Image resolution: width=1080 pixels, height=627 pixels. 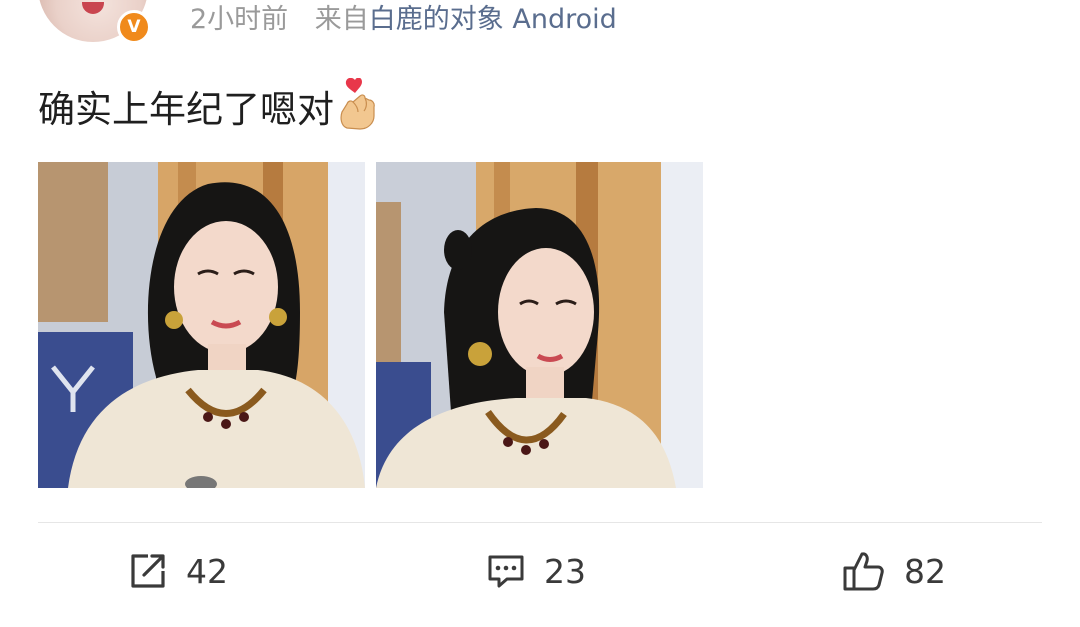 I want to click on post-source-name: 白鹿的对象, so click(x=436, y=19).